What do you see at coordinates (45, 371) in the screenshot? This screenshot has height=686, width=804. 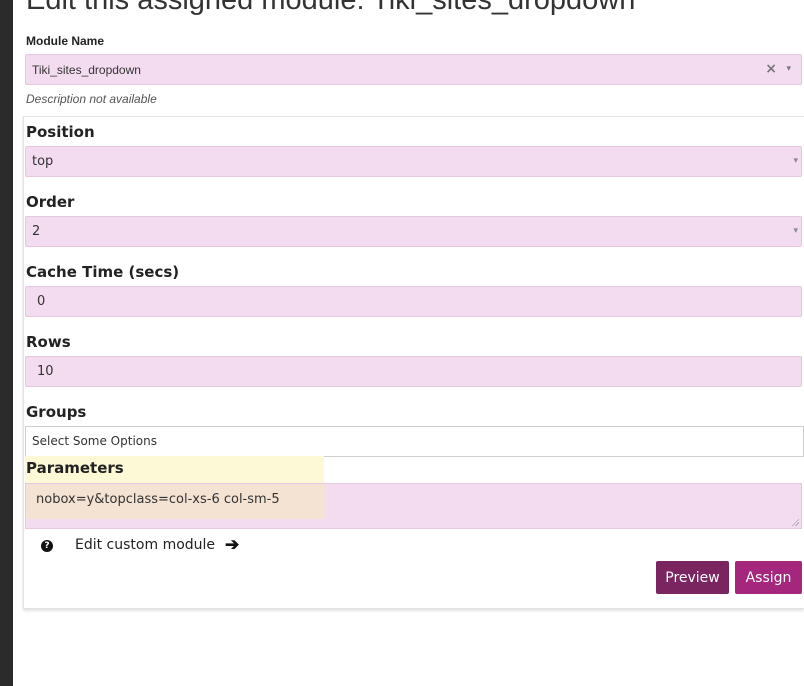 I see `rows-value: 10` at bounding box center [45, 371].